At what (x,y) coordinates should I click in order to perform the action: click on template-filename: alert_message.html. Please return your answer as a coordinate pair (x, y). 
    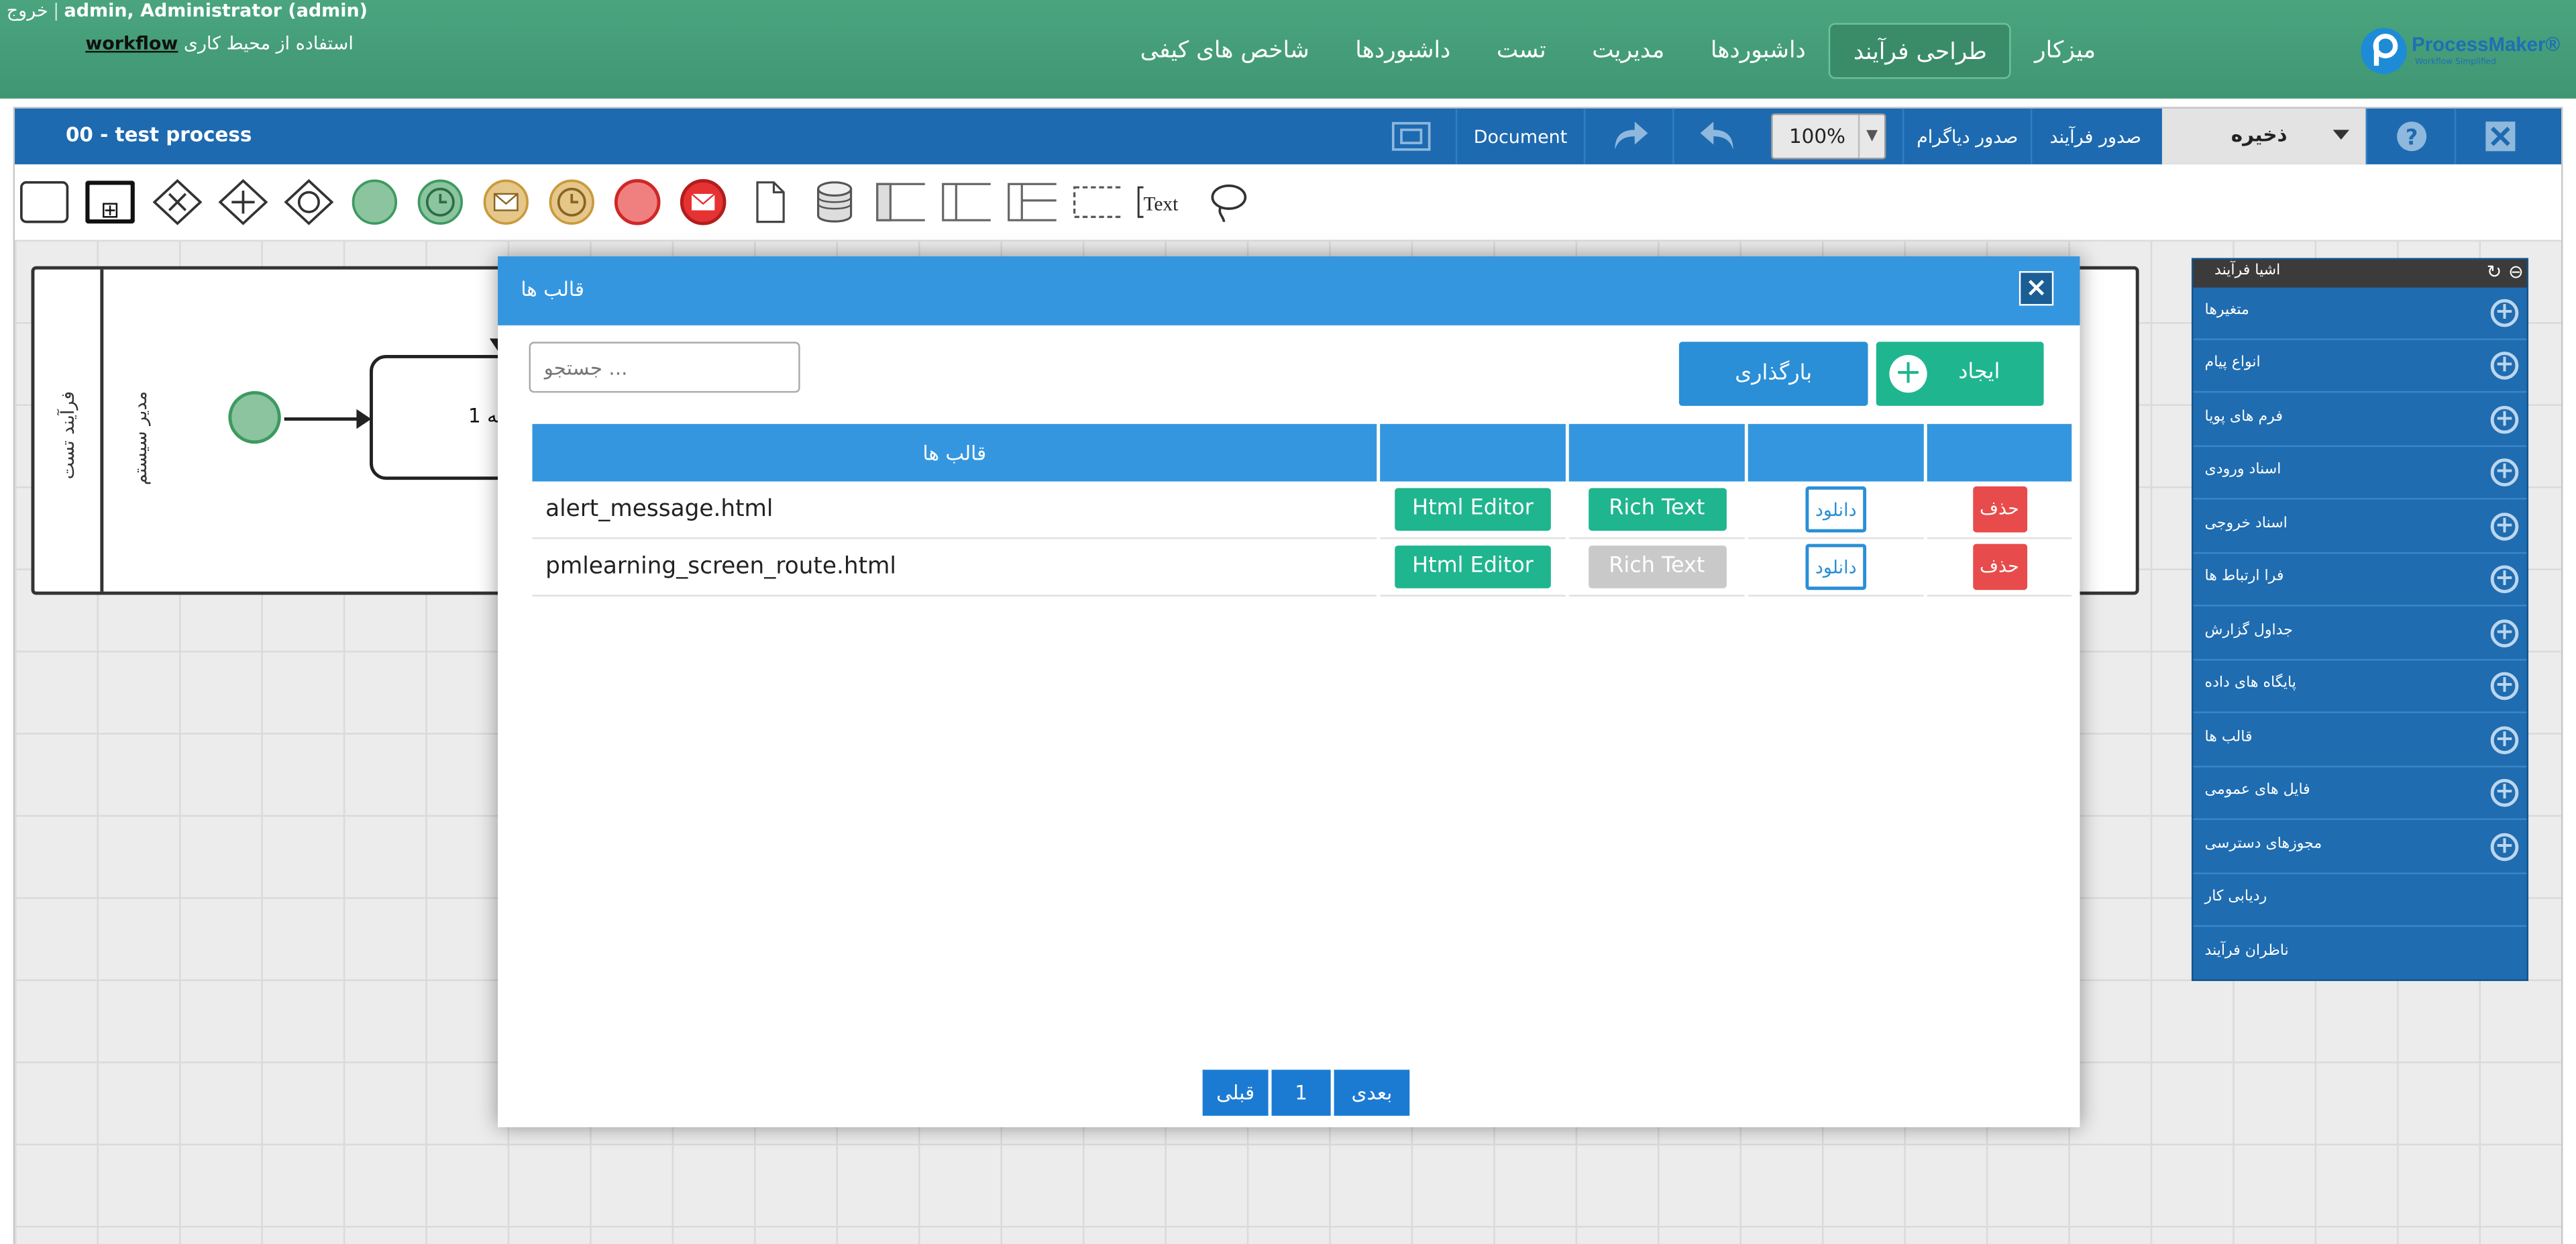
    Looking at the image, I should click on (954, 510).